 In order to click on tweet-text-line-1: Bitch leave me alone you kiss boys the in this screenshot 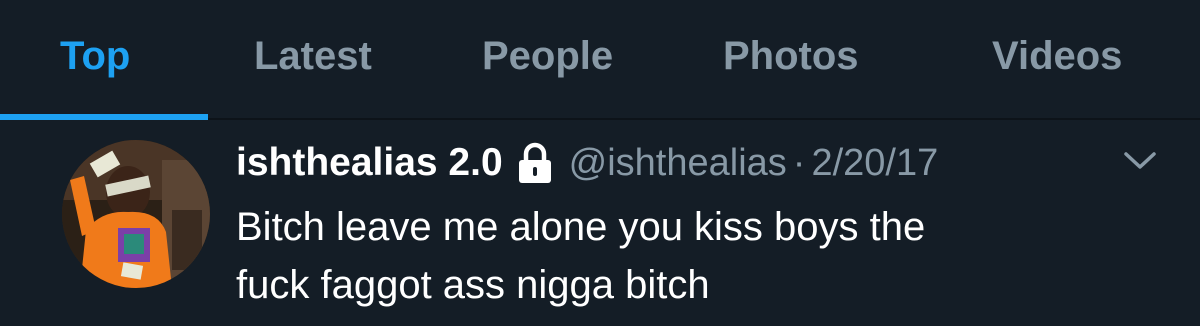, I will do `click(581, 227)`.